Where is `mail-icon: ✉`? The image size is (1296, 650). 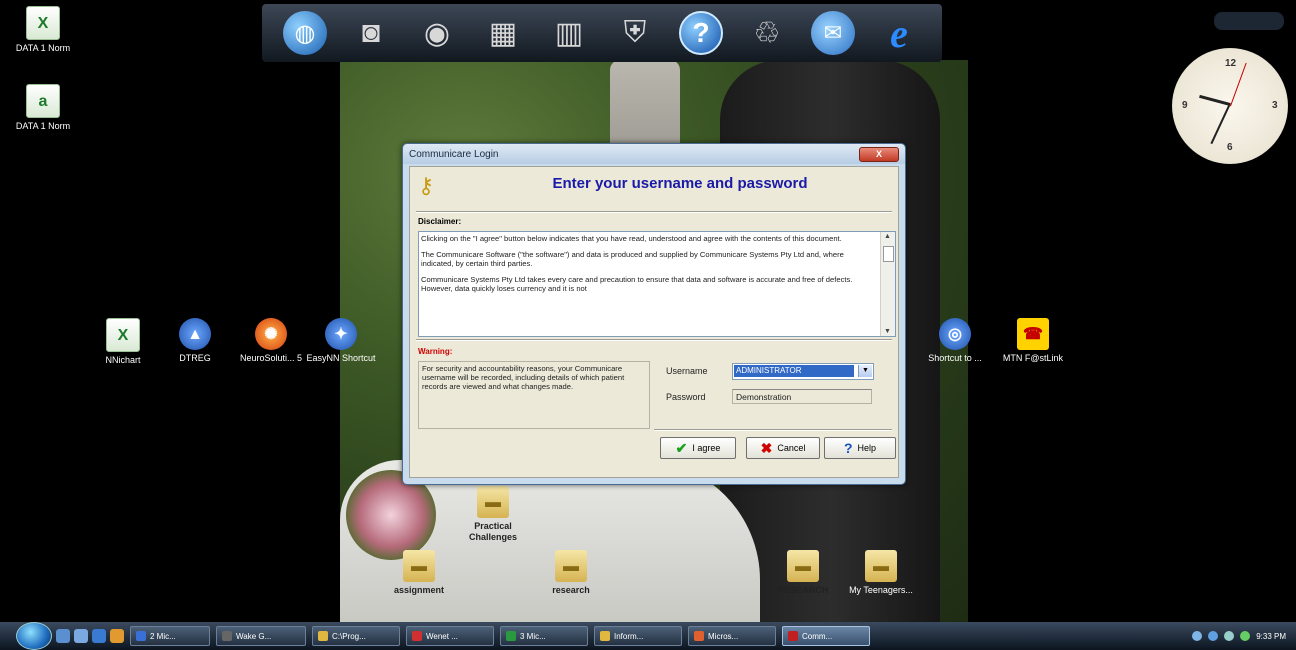 mail-icon: ✉ is located at coordinates (833, 33).